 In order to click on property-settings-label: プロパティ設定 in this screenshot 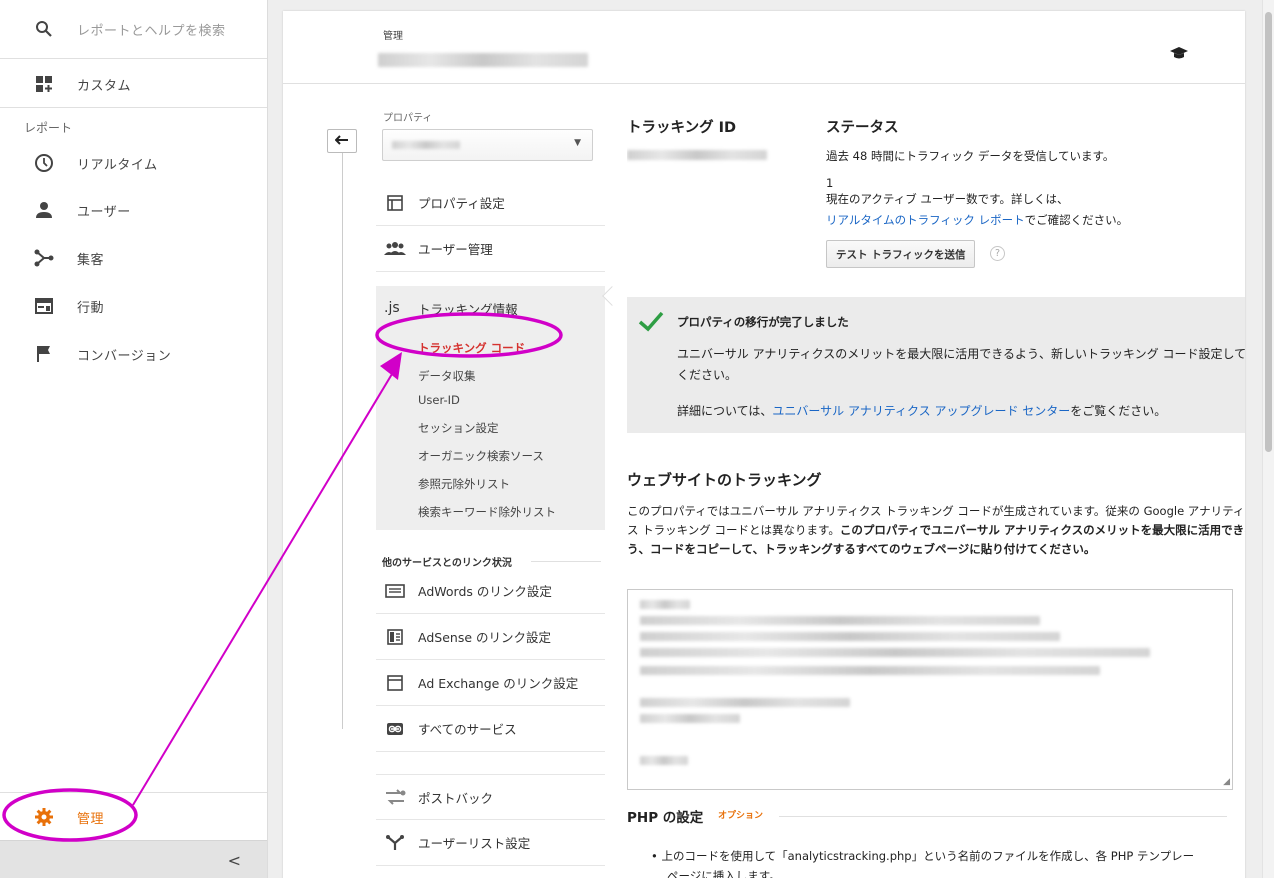, I will do `click(461, 203)`.